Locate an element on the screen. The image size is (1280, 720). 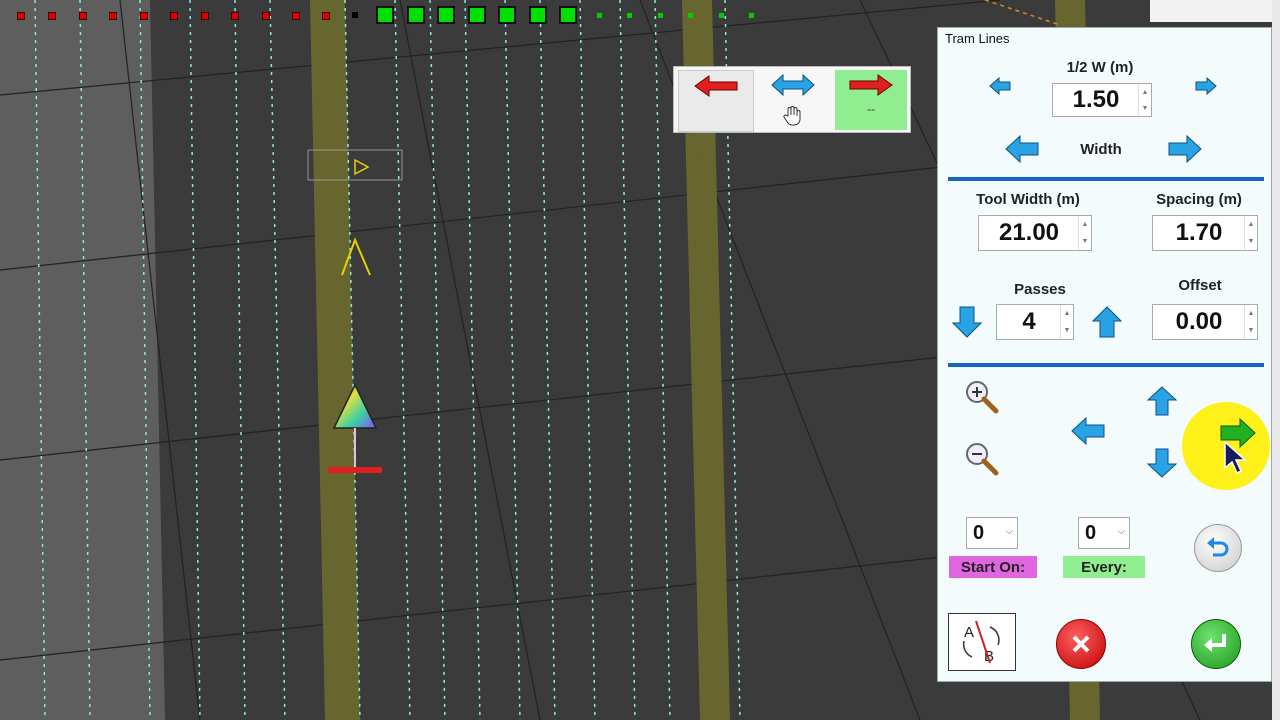
cancel-icon is located at coordinates (1081, 644).